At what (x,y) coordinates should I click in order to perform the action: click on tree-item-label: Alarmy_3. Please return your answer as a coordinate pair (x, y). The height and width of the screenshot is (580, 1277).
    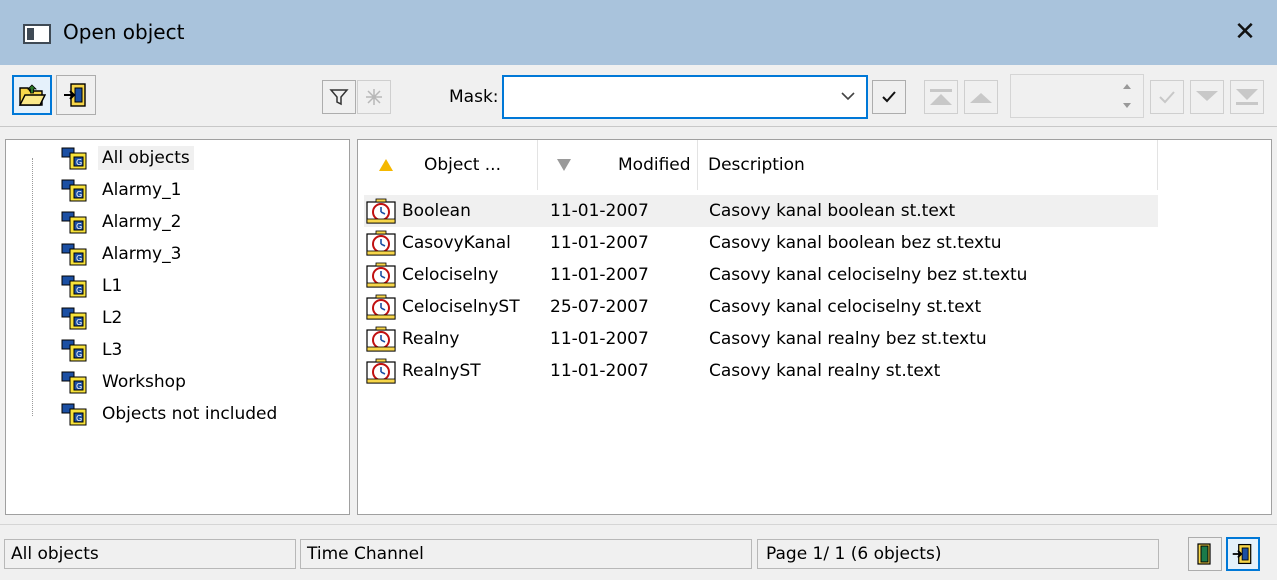
    Looking at the image, I should click on (142, 254).